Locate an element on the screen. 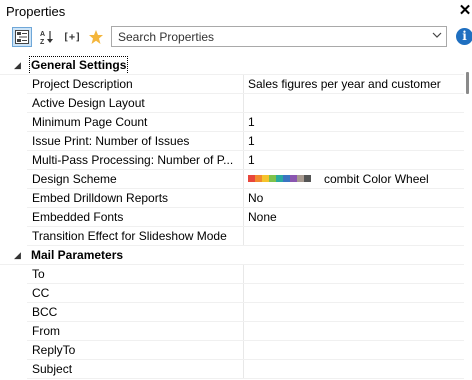  favorites-star-icon is located at coordinates (96, 37).